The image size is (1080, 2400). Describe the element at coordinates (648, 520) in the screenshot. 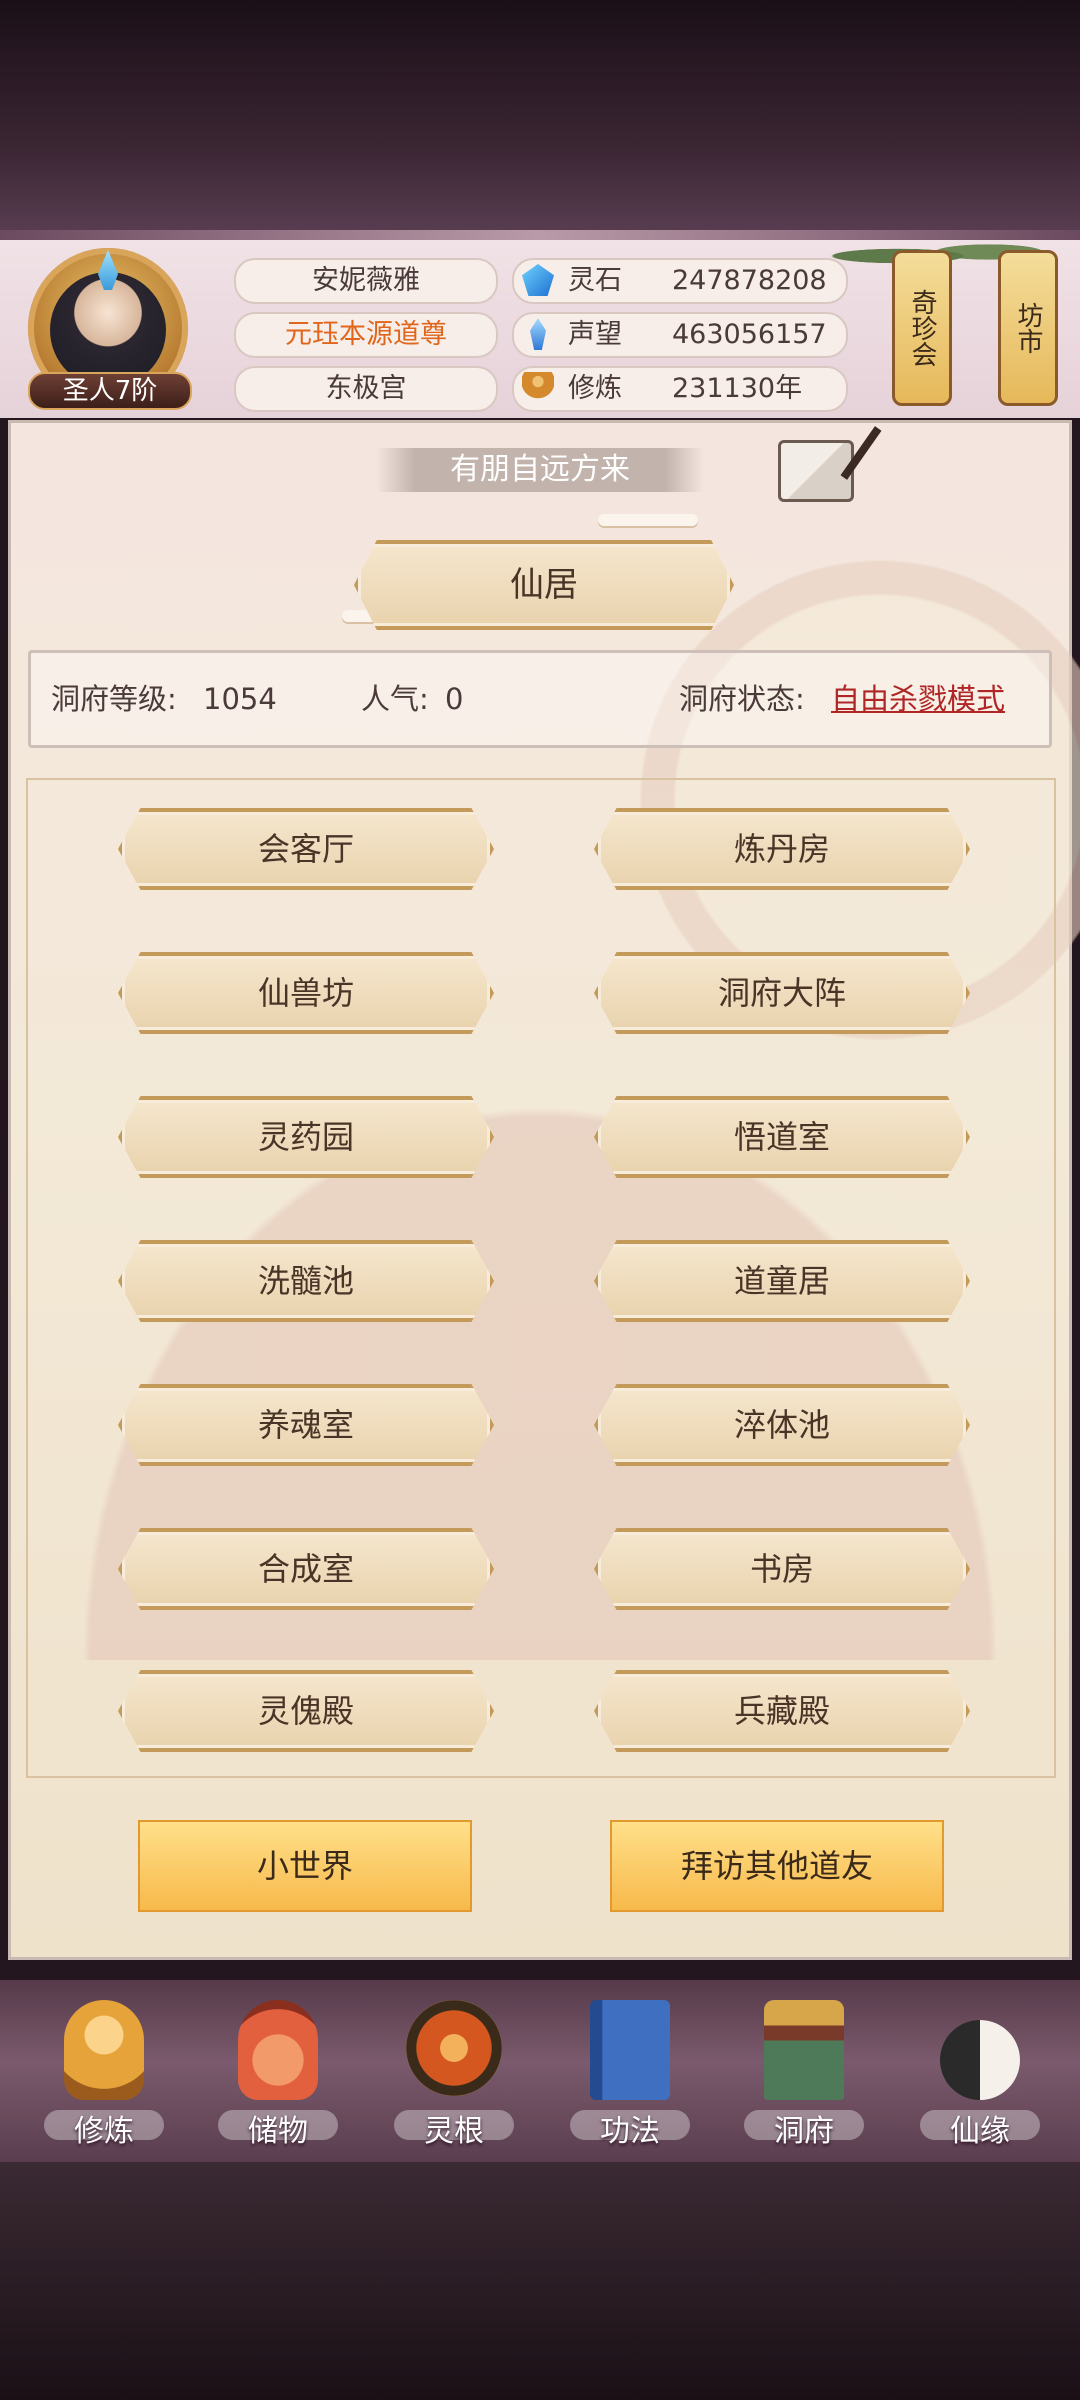

I see `cloud-decor` at that location.